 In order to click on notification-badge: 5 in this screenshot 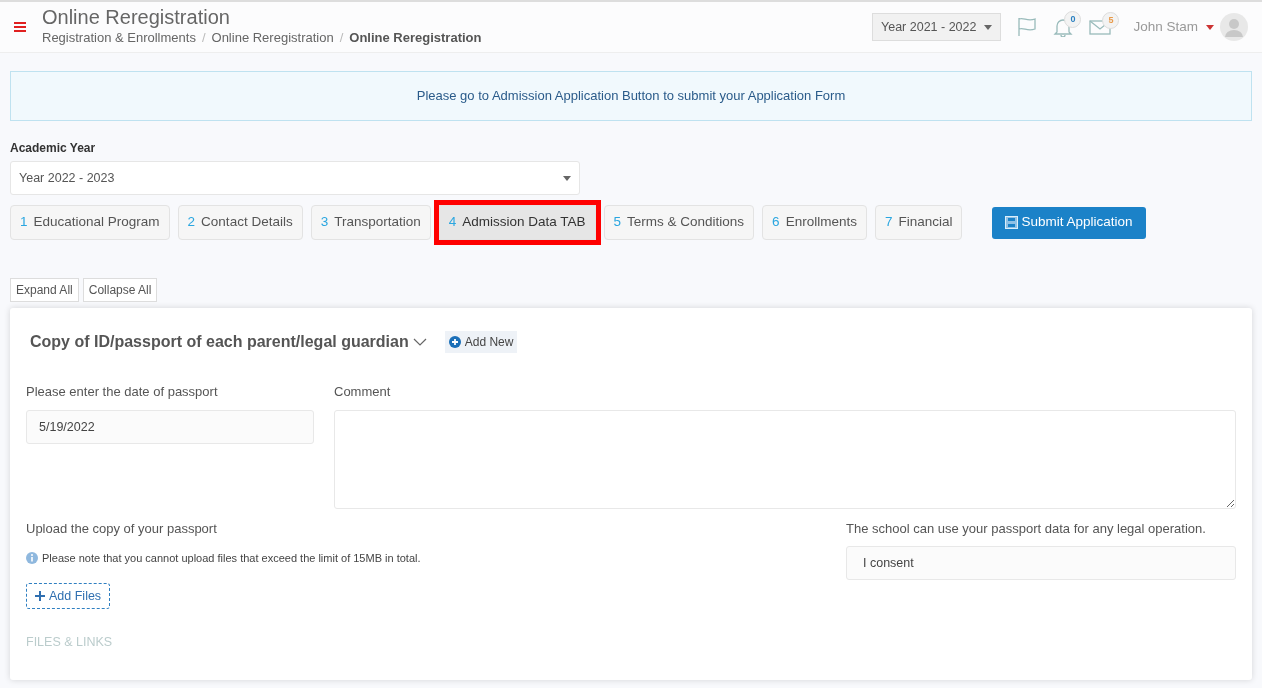, I will do `click(1111, 20)`.